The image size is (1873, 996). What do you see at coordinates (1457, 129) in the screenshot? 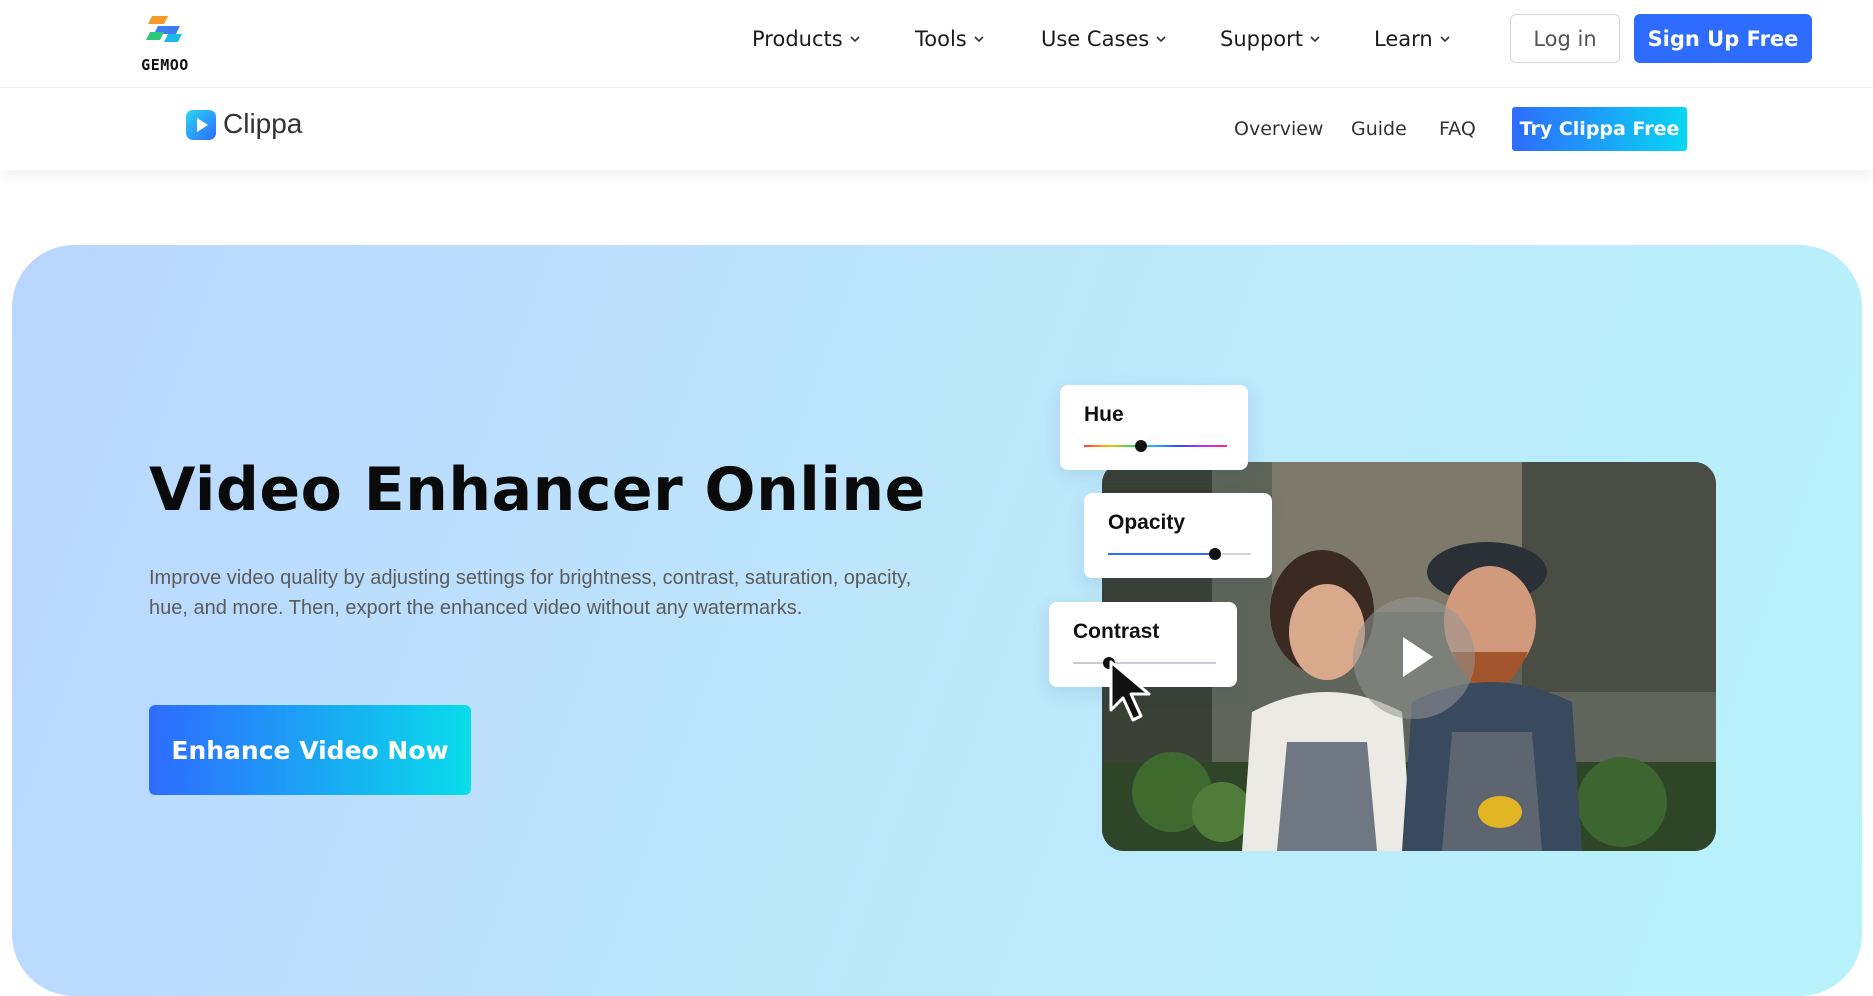
I see `subnav-link-faq: FAQ` at bounding box center [1457, 129].